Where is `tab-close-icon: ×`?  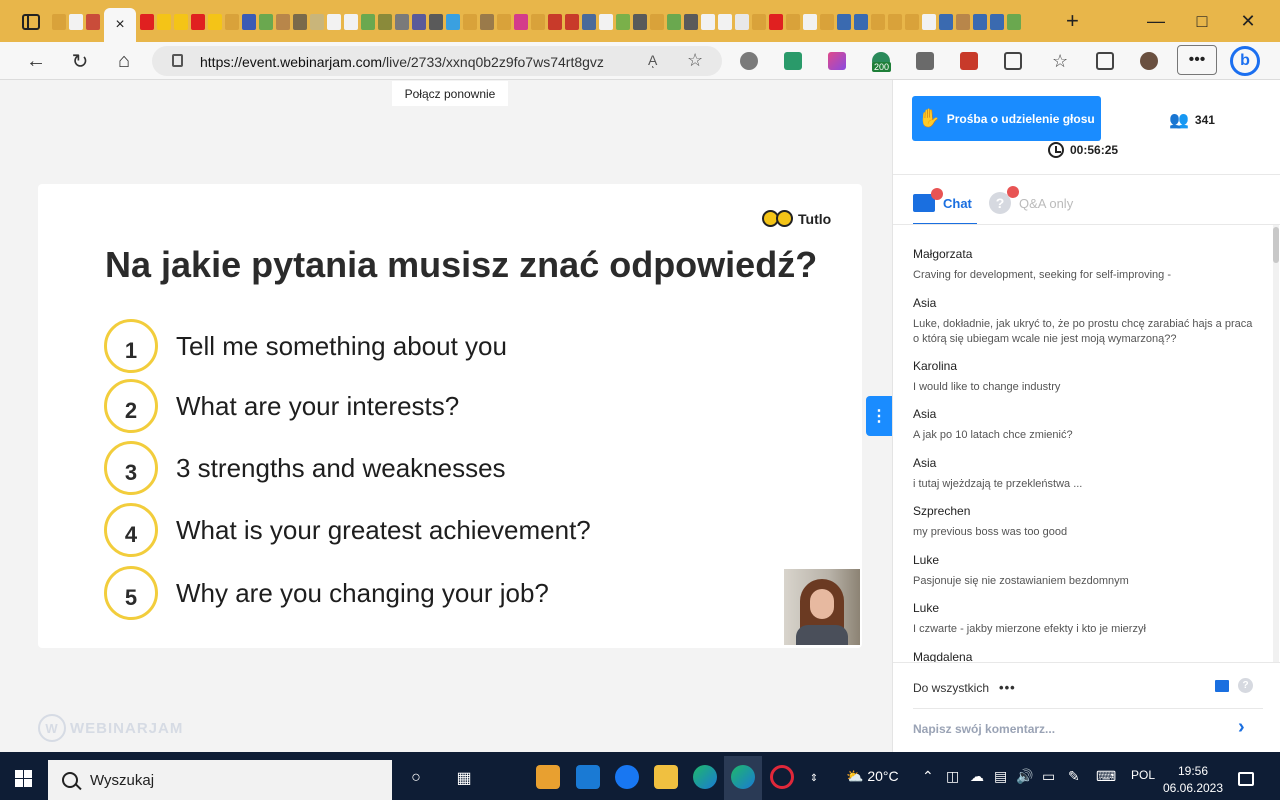
tab-close-icon: × is located at coordinates (119, 25).